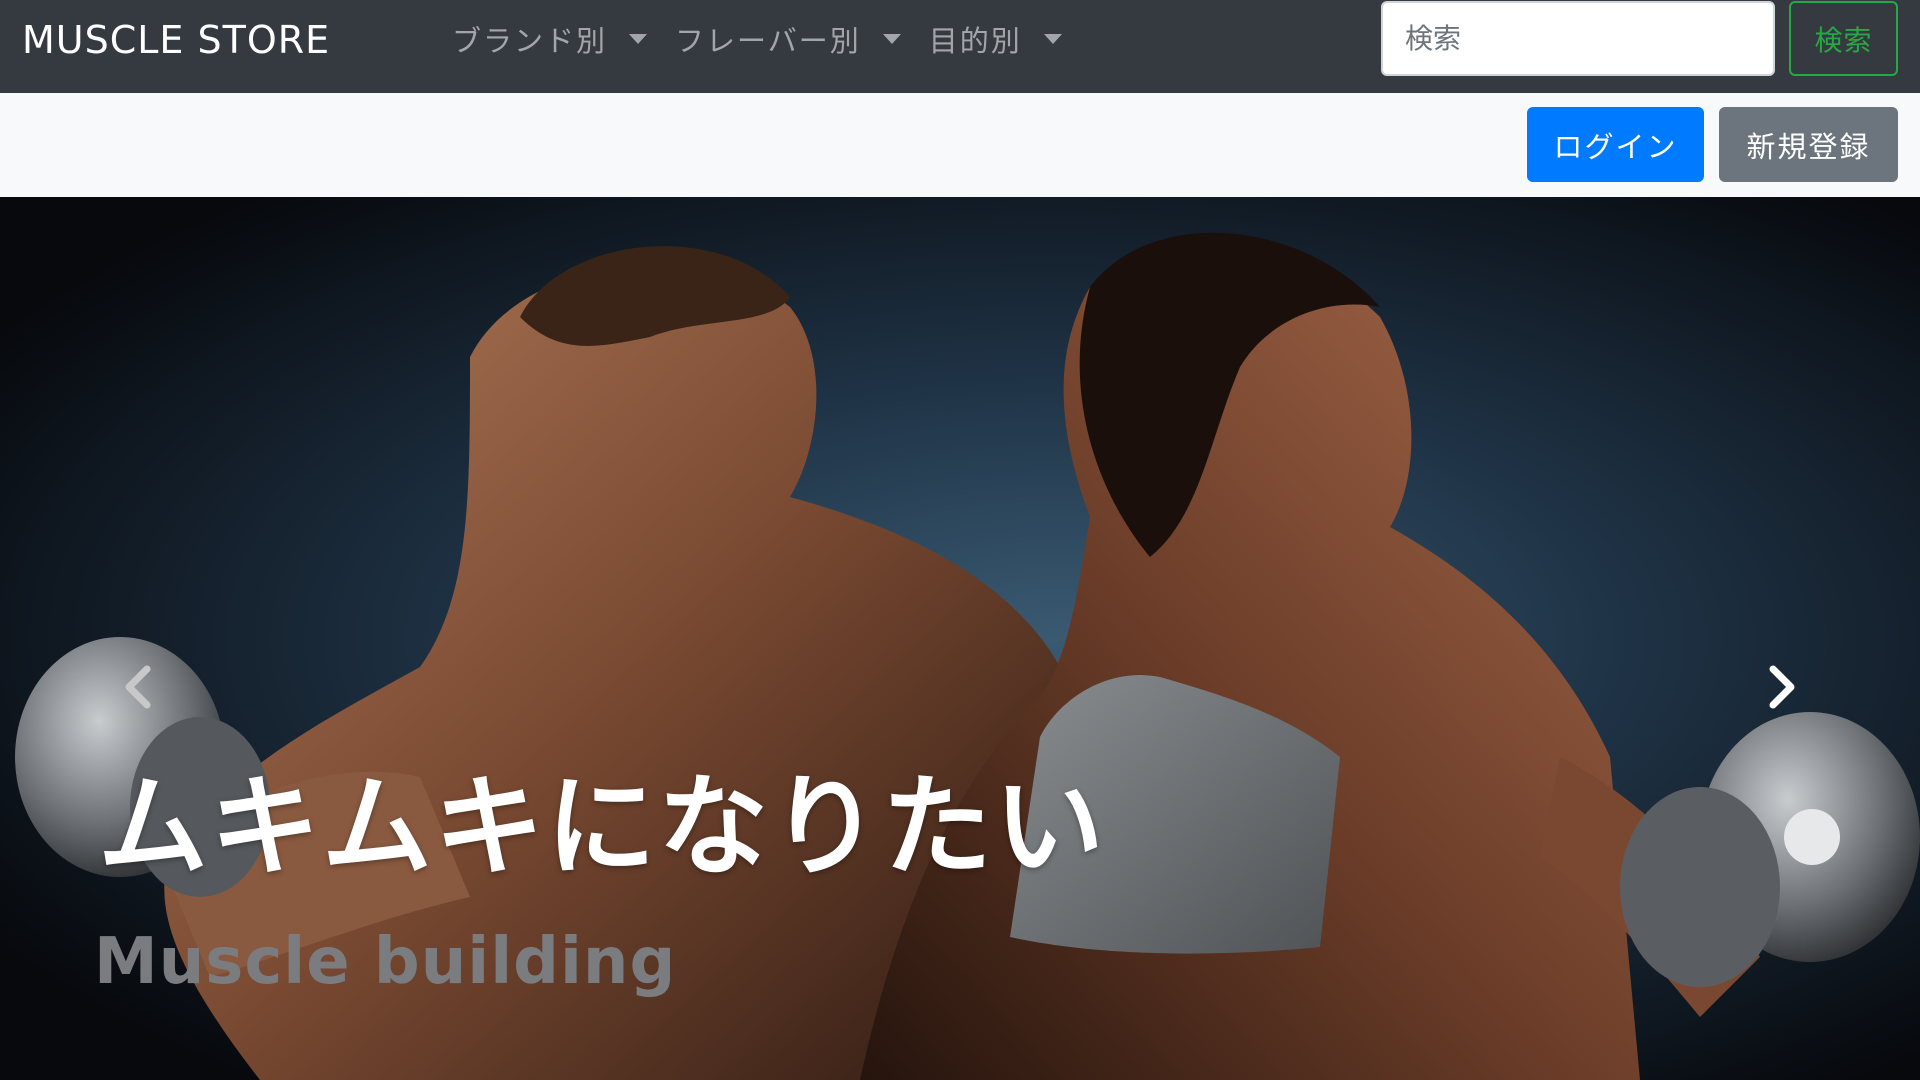 Image resolution: width=1920 pixels, height=1080 pixels. I want to click on search-button: 検索, so click(1843, 38).